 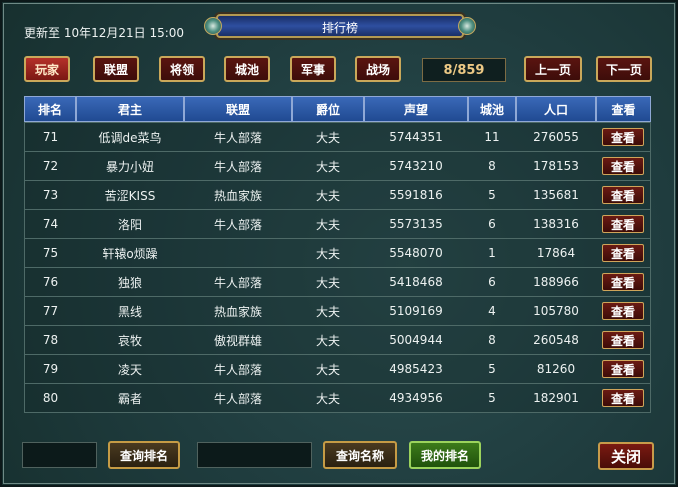 What do you see at coordinates (130, 194) in the screenshot?
I see `lord-cell: 苦涩KISS` at bounding box center [130, 194].